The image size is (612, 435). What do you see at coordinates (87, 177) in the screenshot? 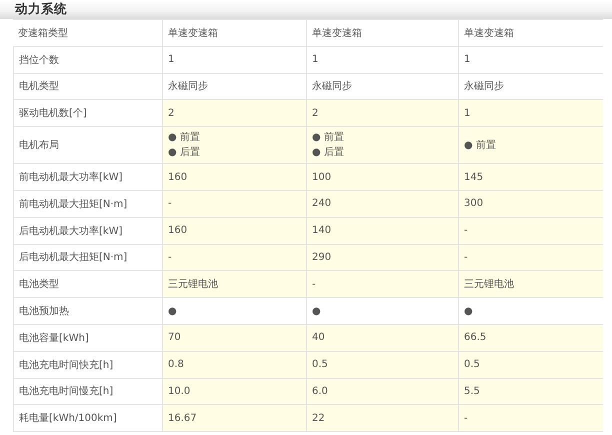
I see `row-label: 前电动机最大功率[kW]` at bounding box center [87, 177].